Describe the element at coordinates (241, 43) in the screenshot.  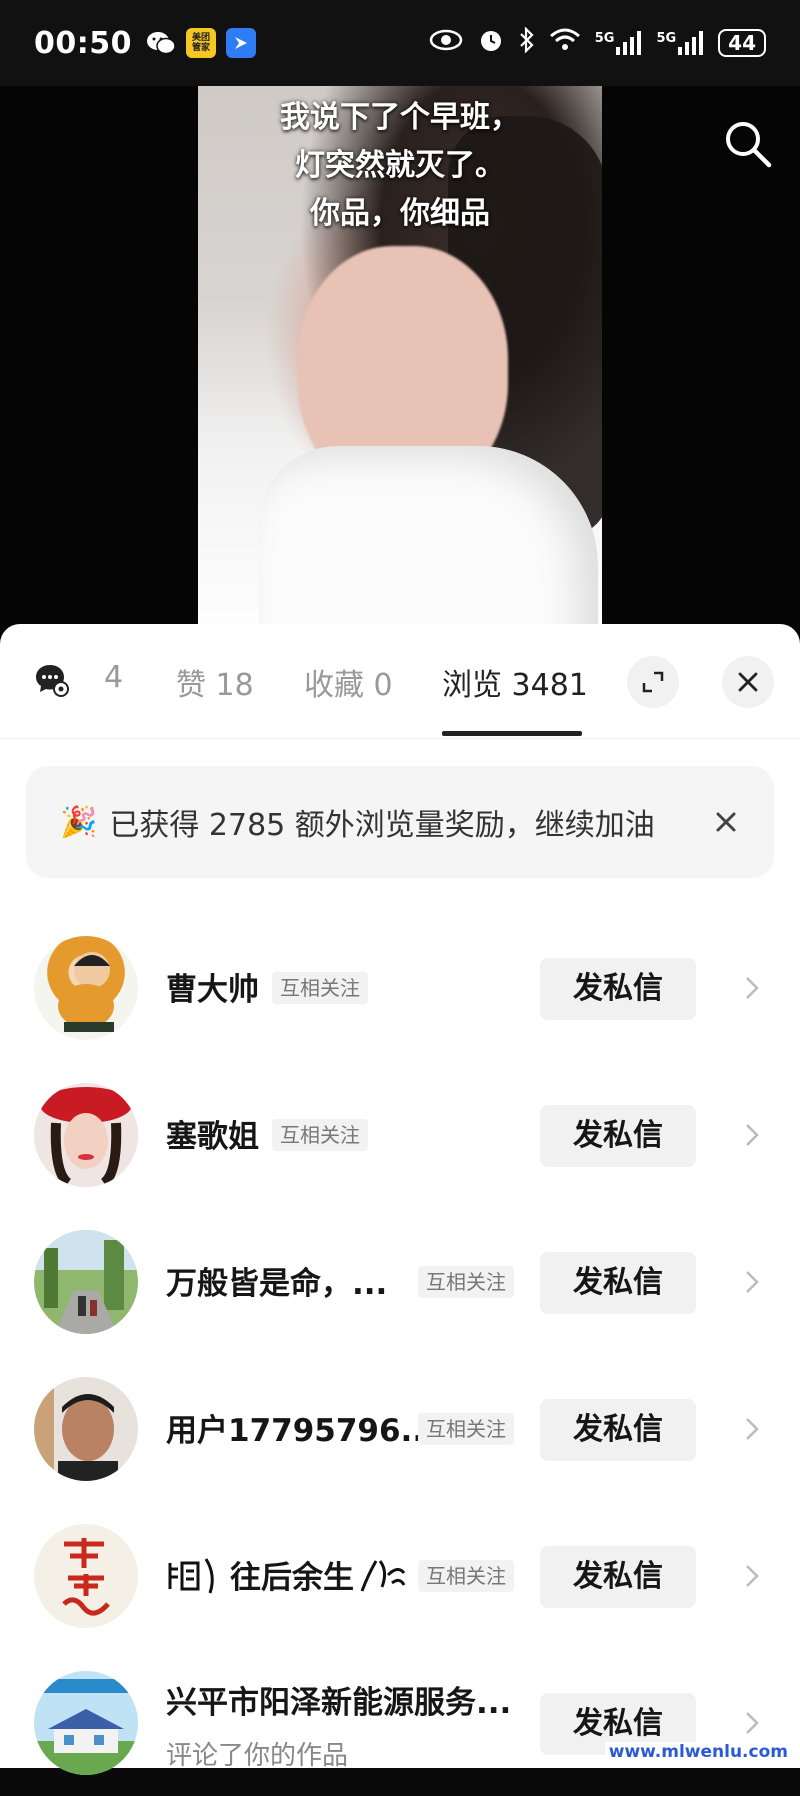
I see `feishu-app-icon` at that location.